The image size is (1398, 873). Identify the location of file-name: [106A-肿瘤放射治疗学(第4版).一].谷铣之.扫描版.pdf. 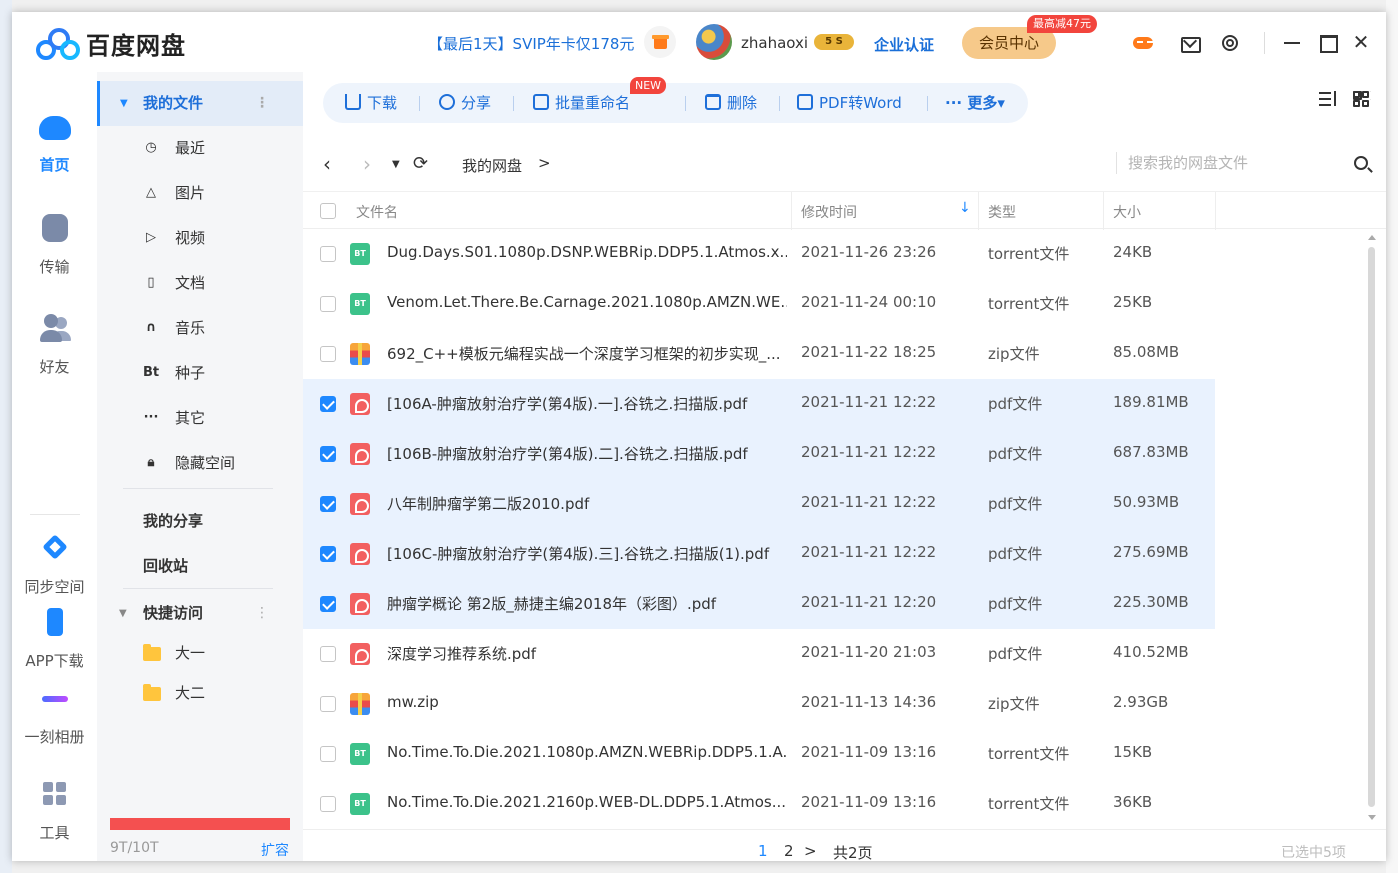
(587, 403).